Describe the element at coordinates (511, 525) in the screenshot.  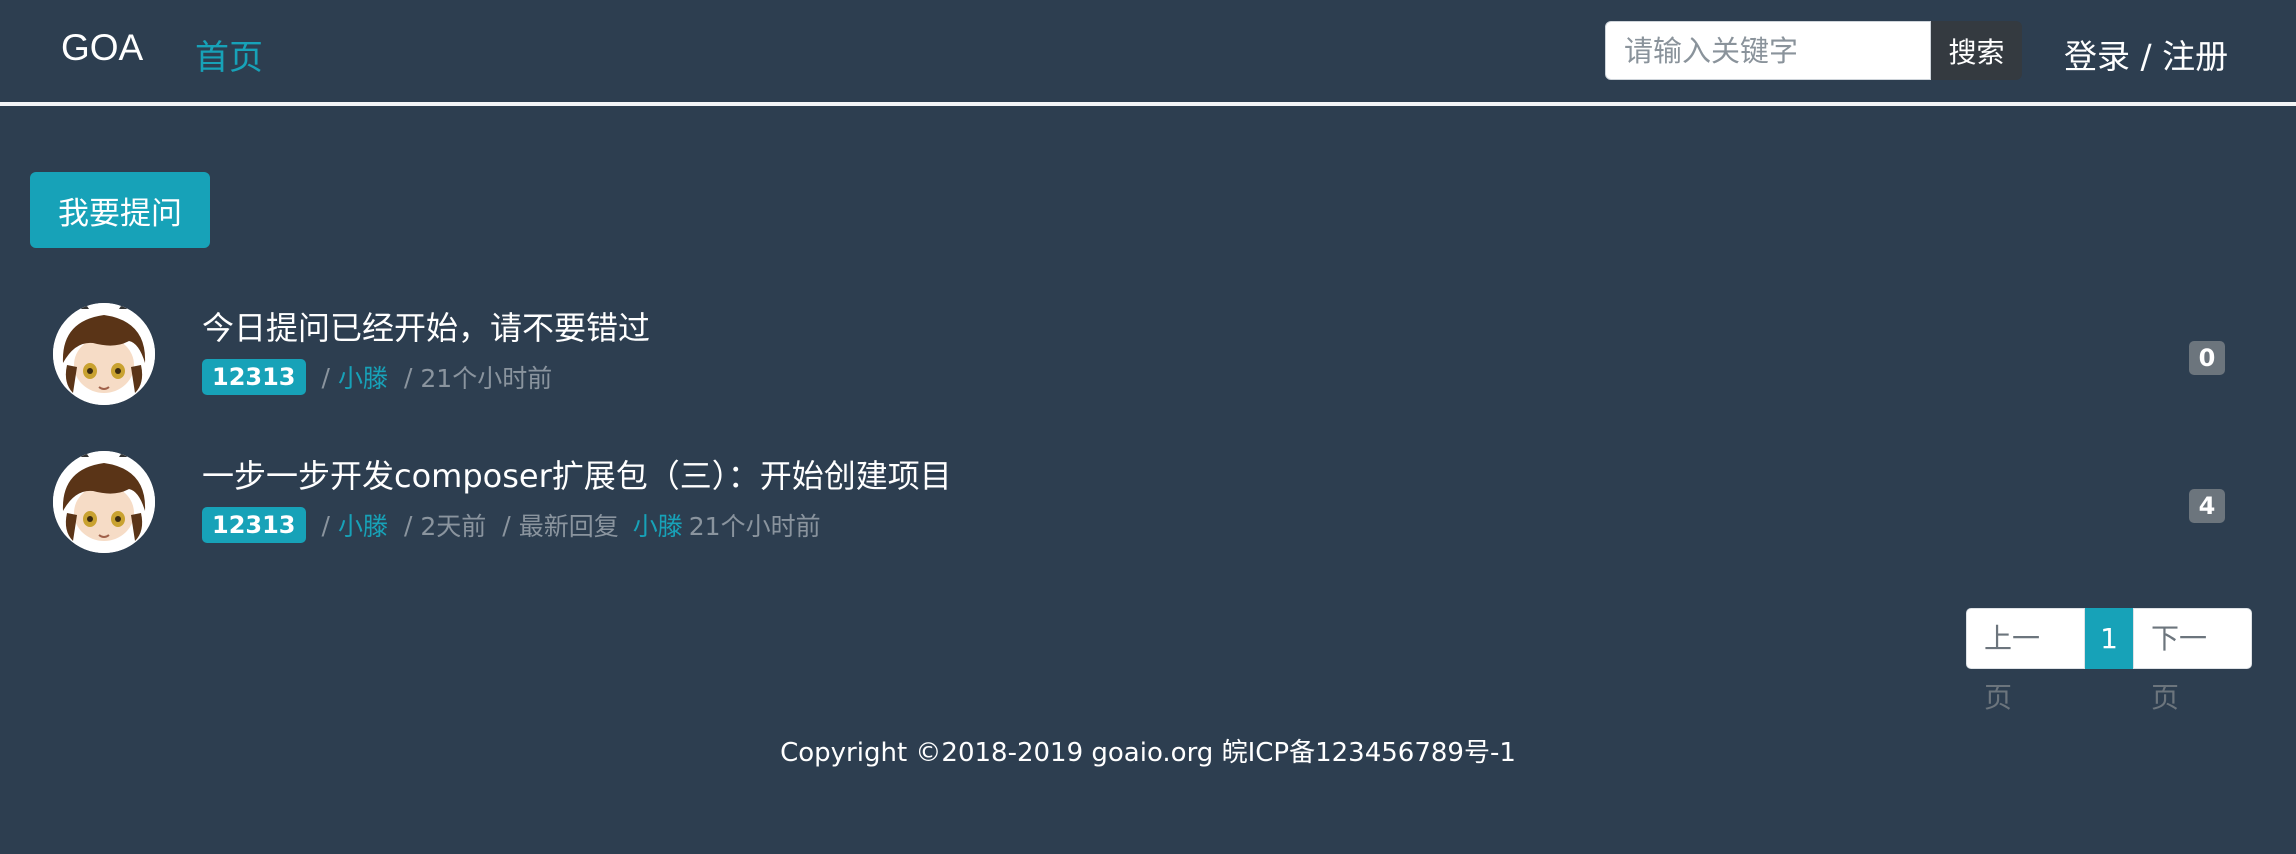
I see `post-meta: 12313 / 小滕 / 2天前 / 最新回复 小滕 21个小时前` at that location.